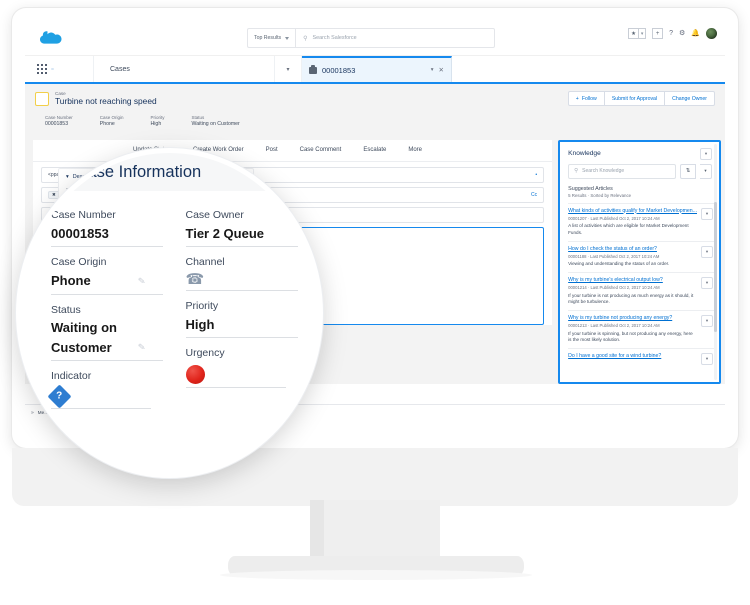 Image resolution: width=750 pixels, height=605 pixels. I want to click on change-owner-button: Change Owner, so click(689, 98).